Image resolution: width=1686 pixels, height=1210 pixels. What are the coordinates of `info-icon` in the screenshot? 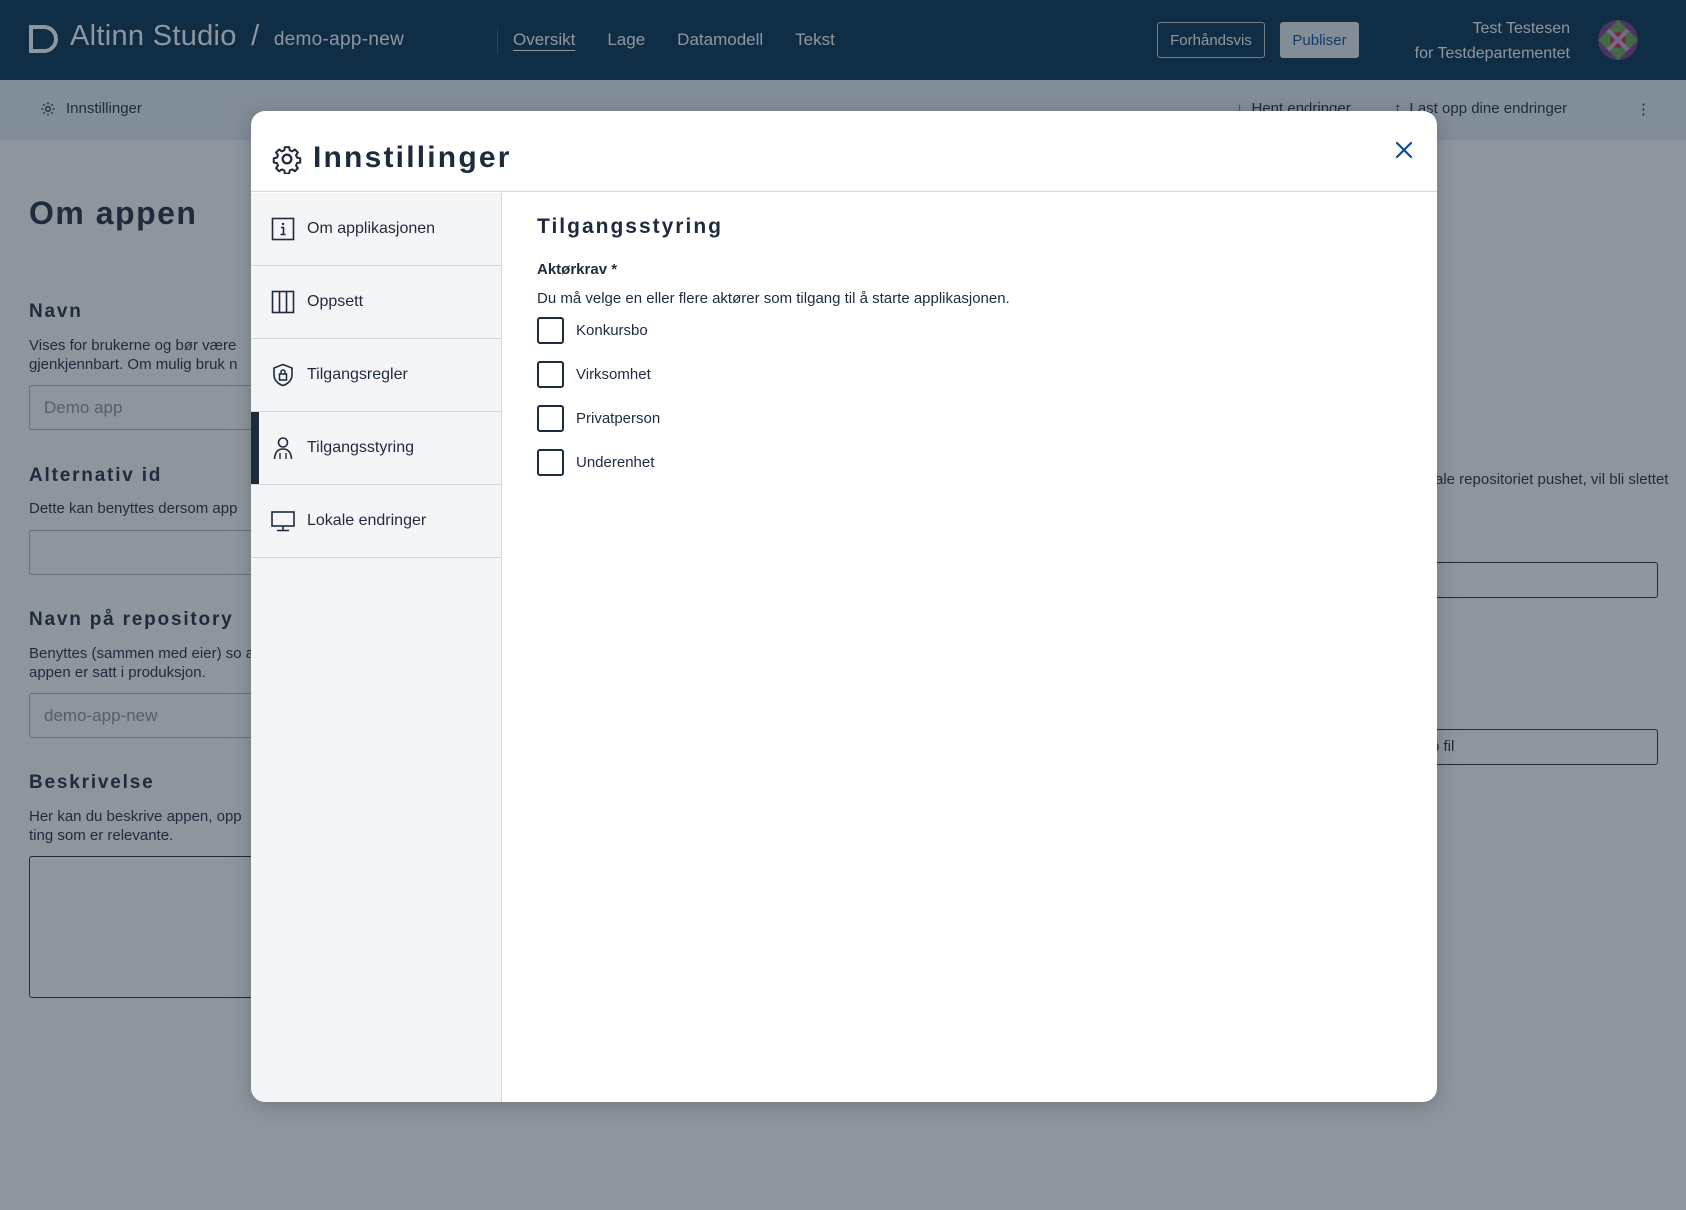 It's located at (283, 229).